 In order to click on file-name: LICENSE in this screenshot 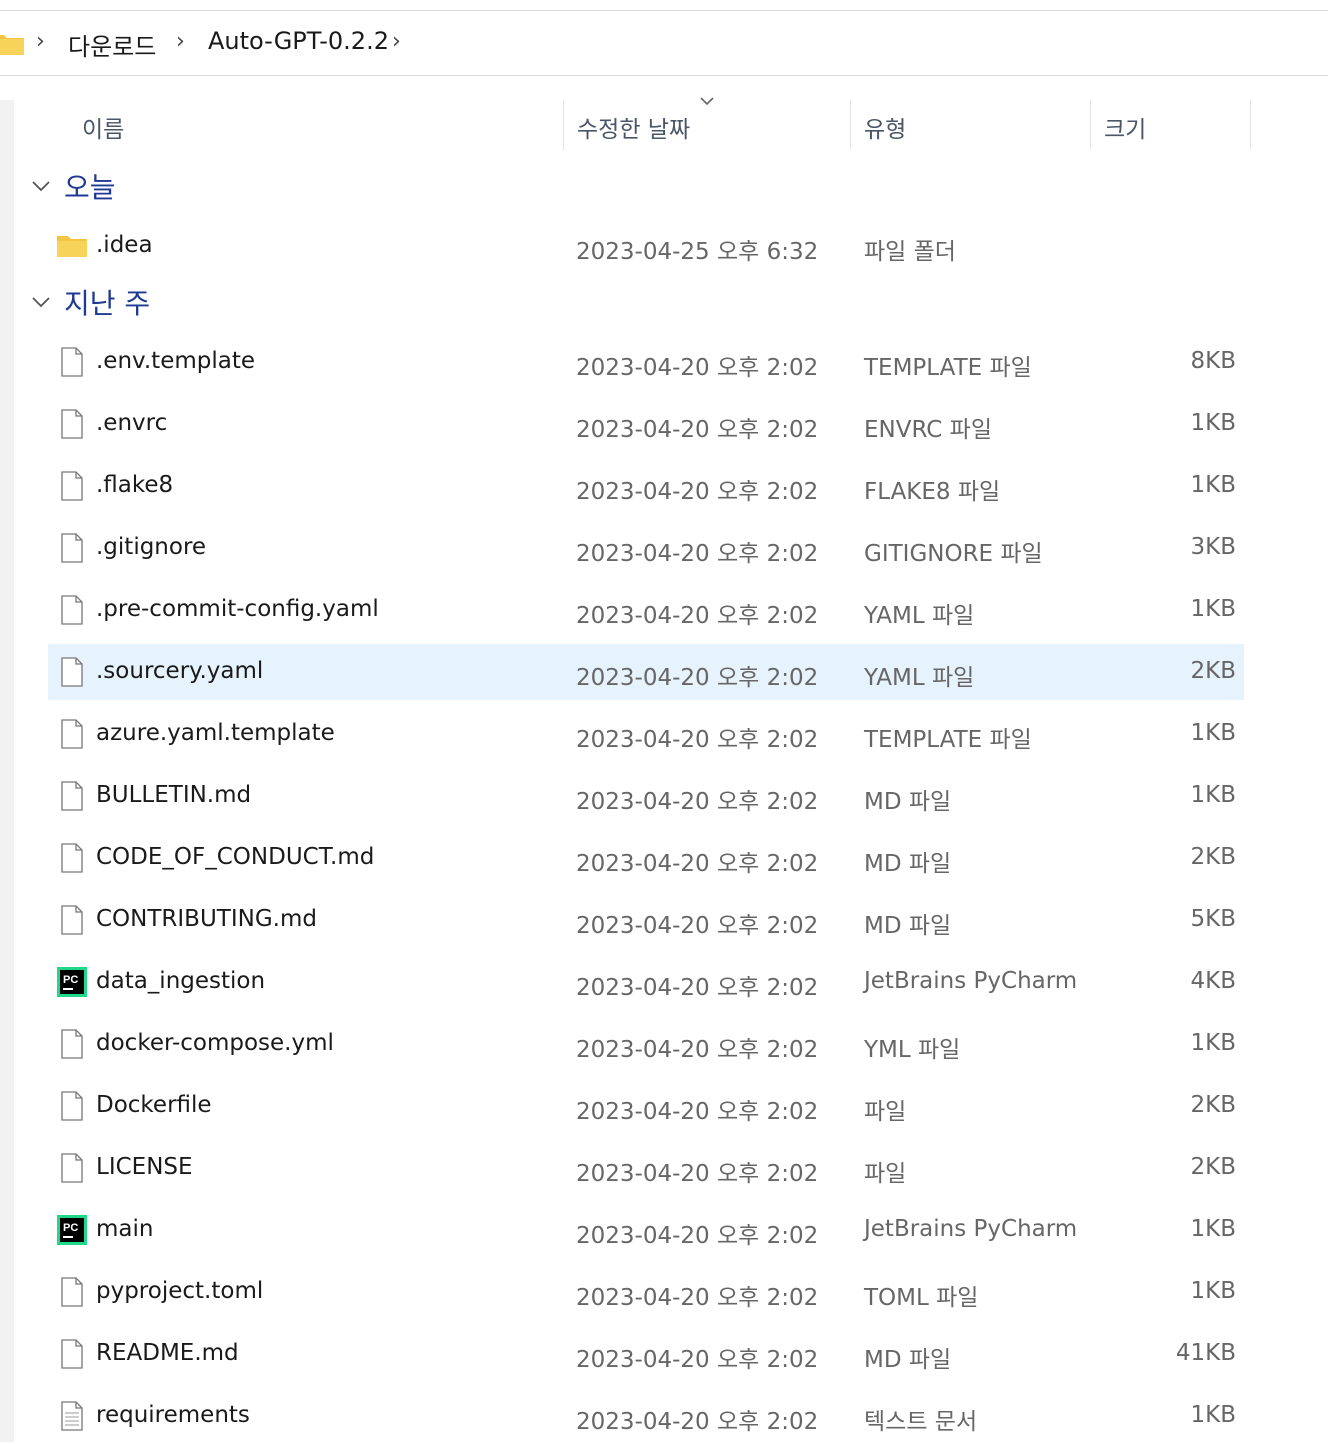, I will do `click(144, 1167)`.